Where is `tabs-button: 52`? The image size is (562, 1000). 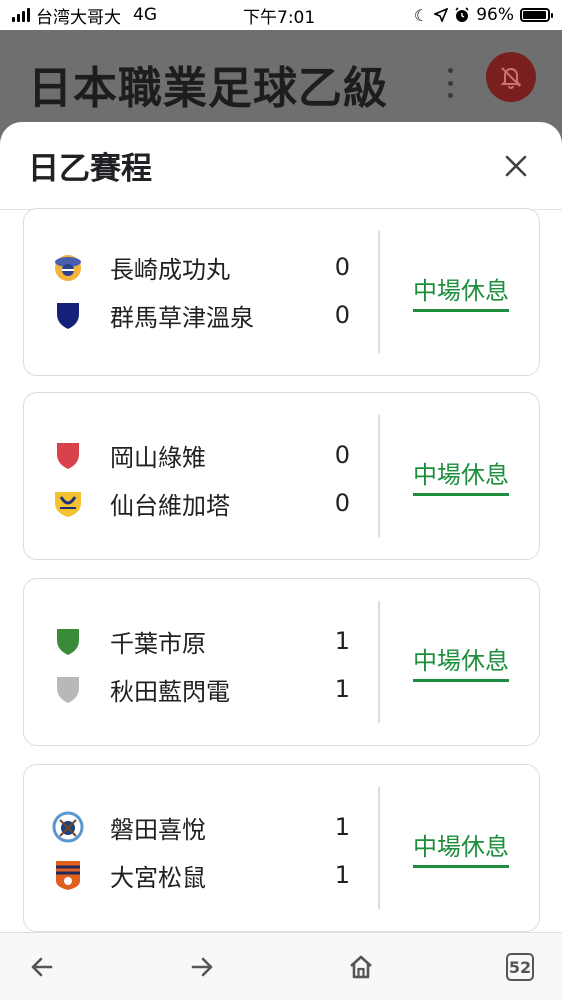 tabs-button: 52 is located at coordinates (520, 967).